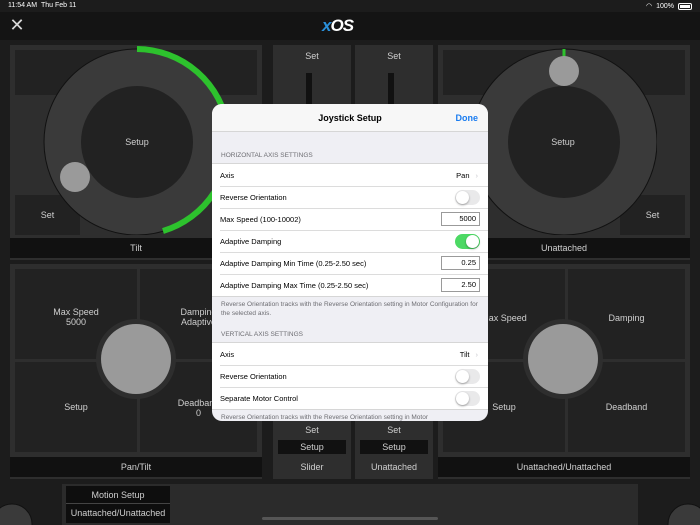 The height and width of the screenshot is (525, 700). Describe the element at coordinates (467, 398) in the screenshot. I see `separate-motor-toggle` at that location.